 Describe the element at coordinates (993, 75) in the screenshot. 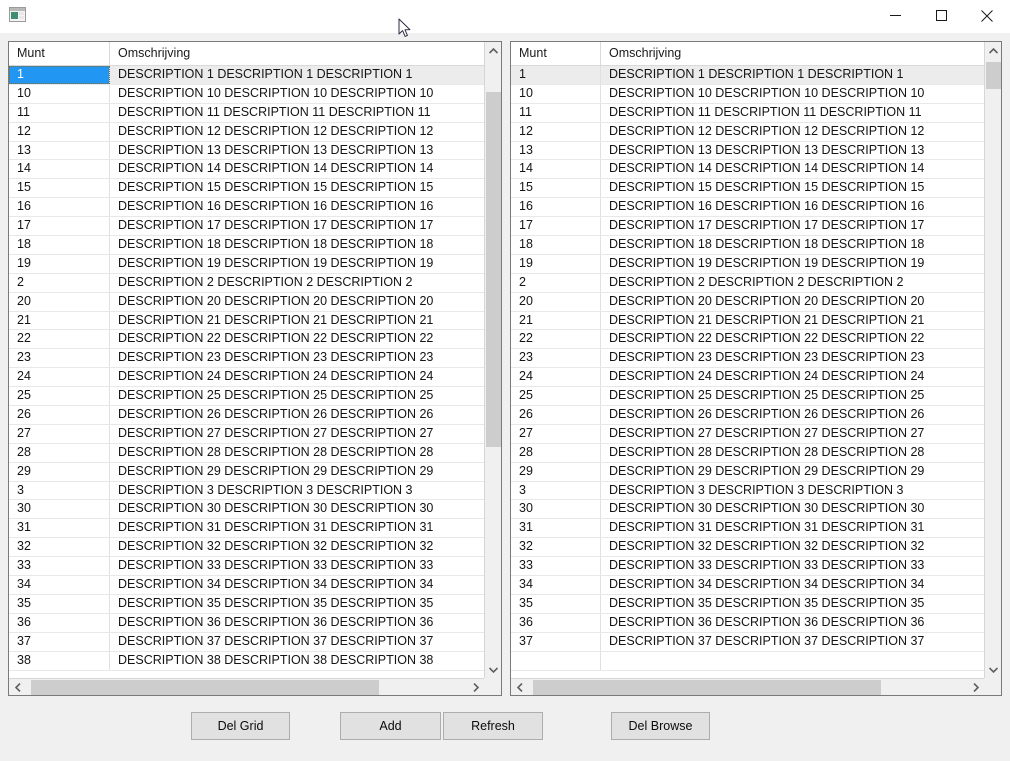

I see `browse-panel-vscroll-thumb` at that location.